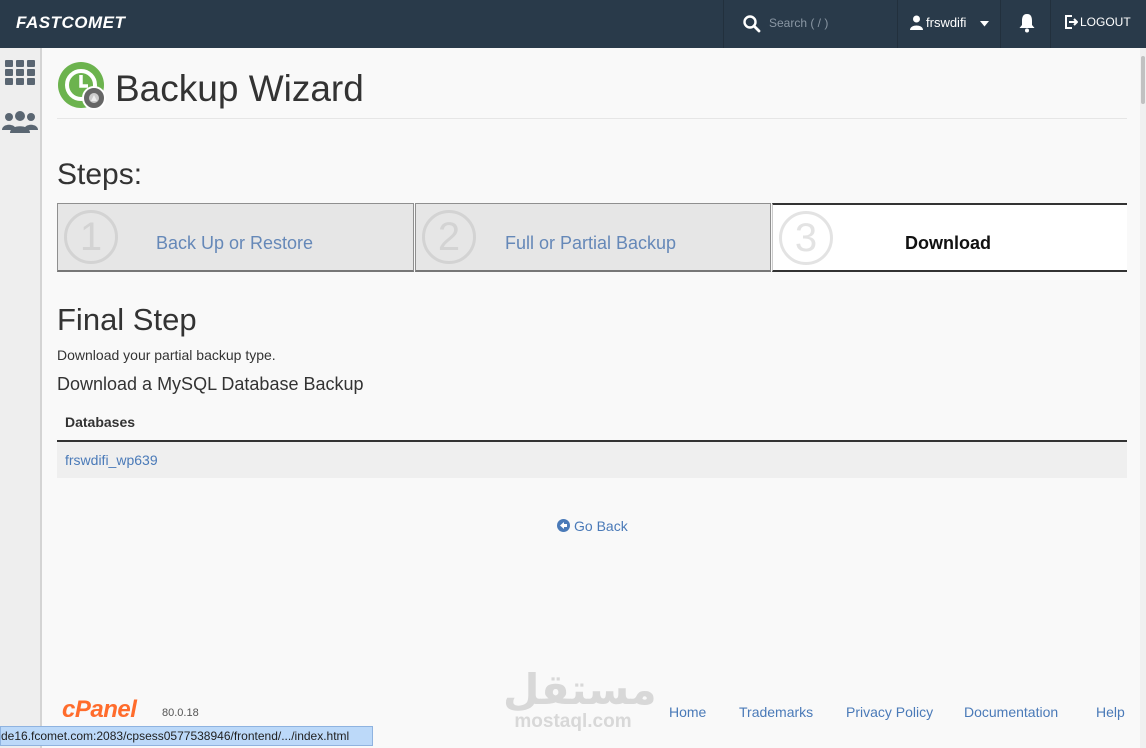 This screenshot has height=748, width=1146. Describe the element at coordinates (20, 122) in the screenshot. I see `users-icon` at that location.